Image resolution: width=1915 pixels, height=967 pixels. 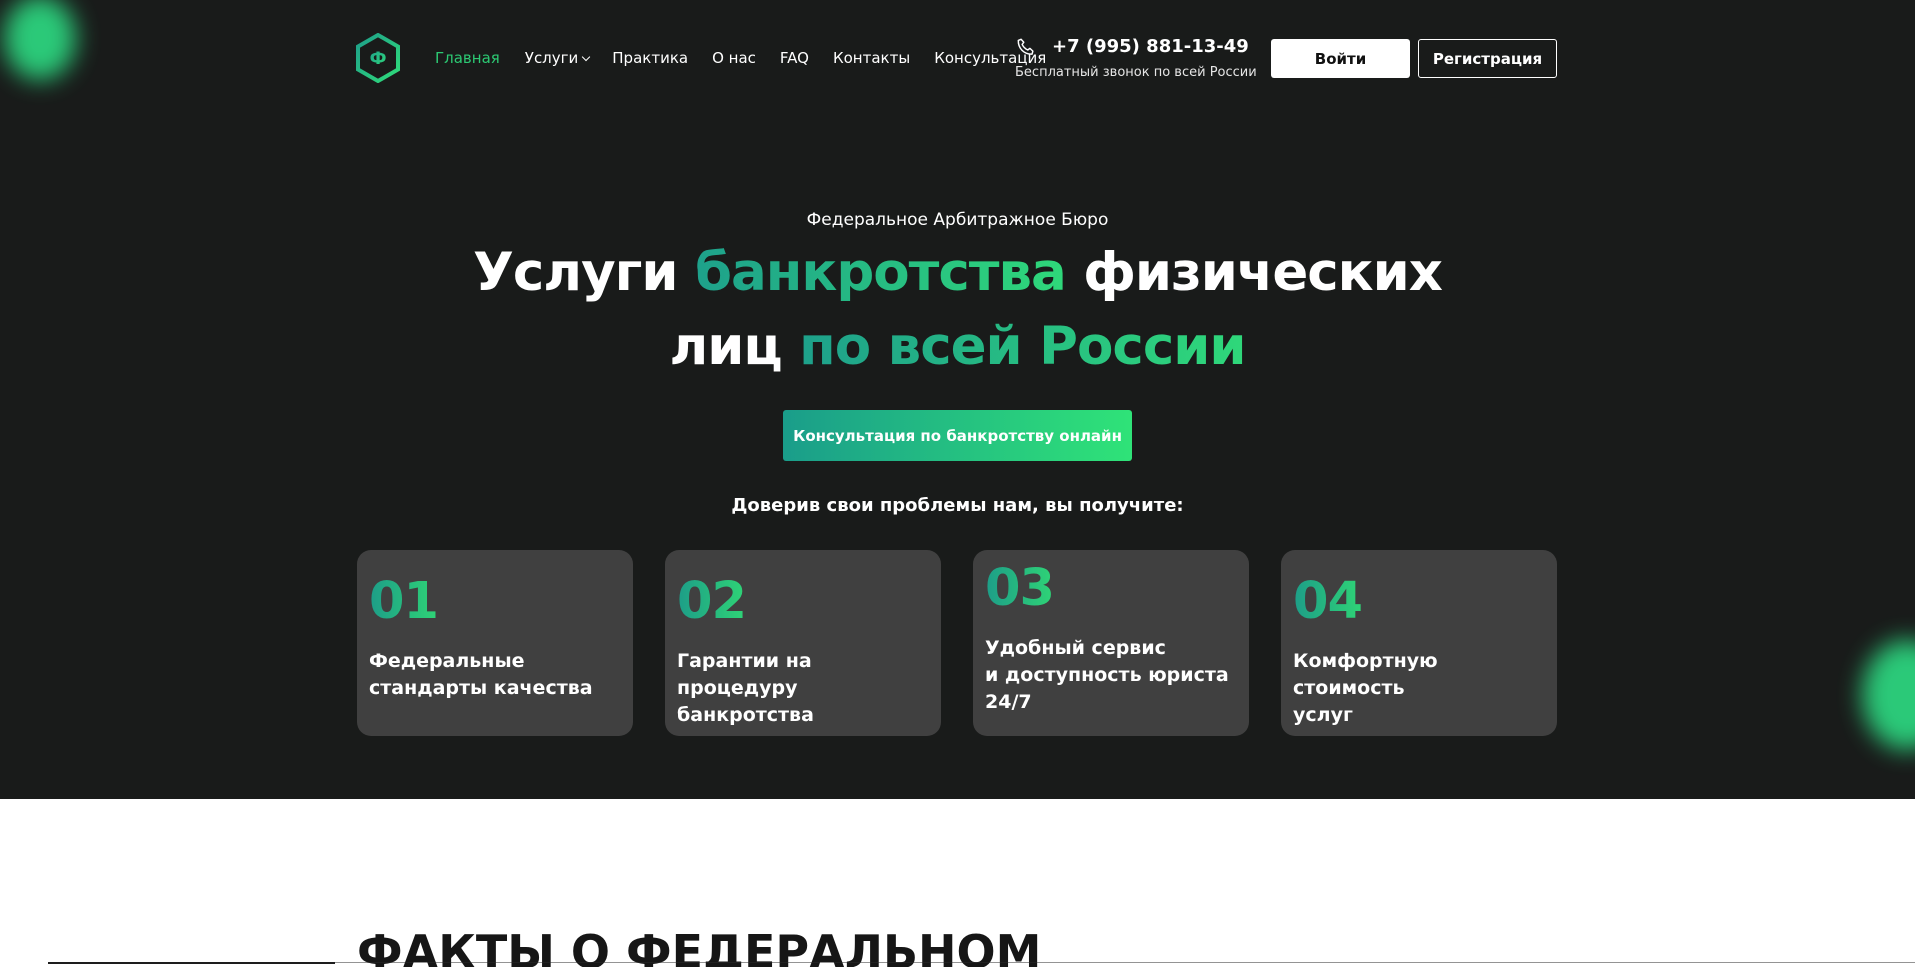 I want to click on benefit-text-line: услуг, so click(x=1323, y=715).